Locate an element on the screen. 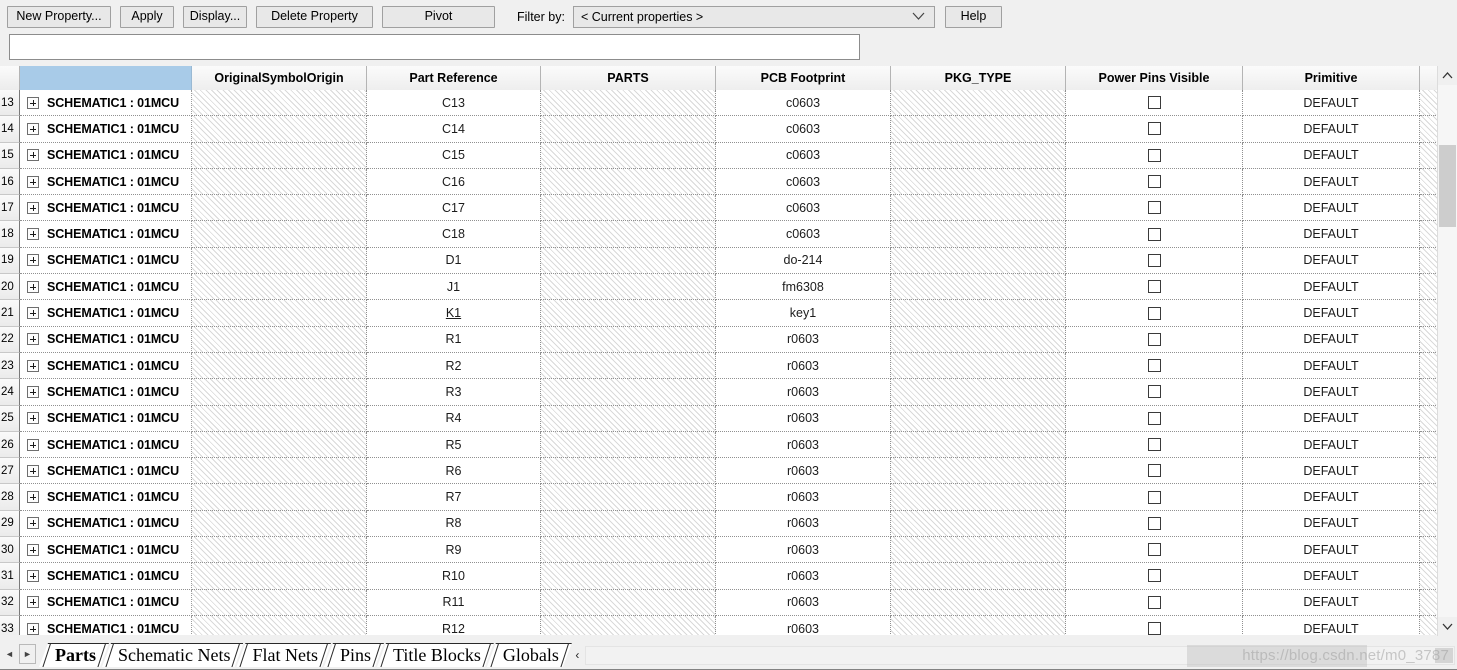  table-row: 13 SCHEMATIC1 : 01MCU C13 c0603 DEFAULT is located at coordinates (728, 103).